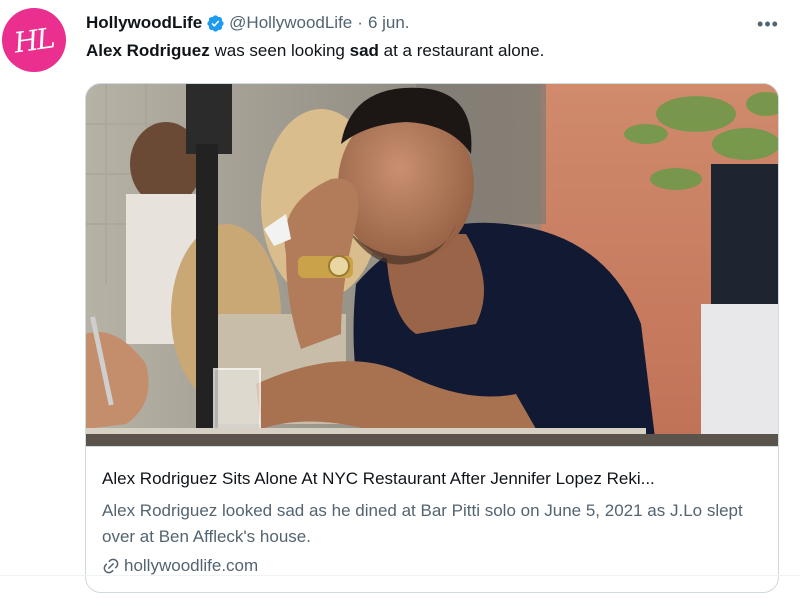  I want to click on link-icon, so click(111, 566).